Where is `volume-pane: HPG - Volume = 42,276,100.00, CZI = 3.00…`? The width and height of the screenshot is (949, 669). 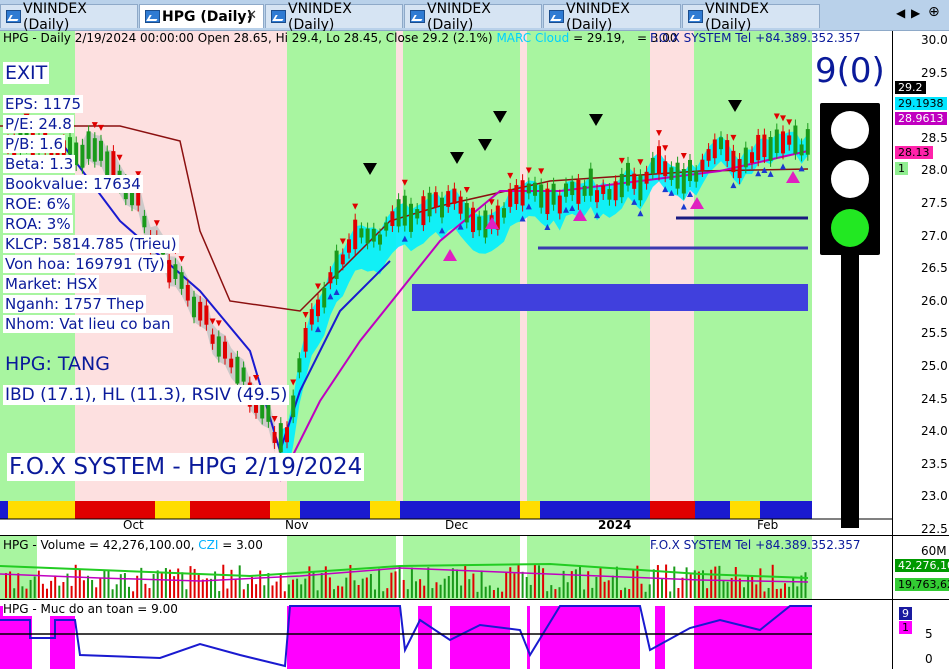 volume-pane: HPG - Volume = 42,276,100.00, CZI = 3.00… is located at coordinates (474, 567).